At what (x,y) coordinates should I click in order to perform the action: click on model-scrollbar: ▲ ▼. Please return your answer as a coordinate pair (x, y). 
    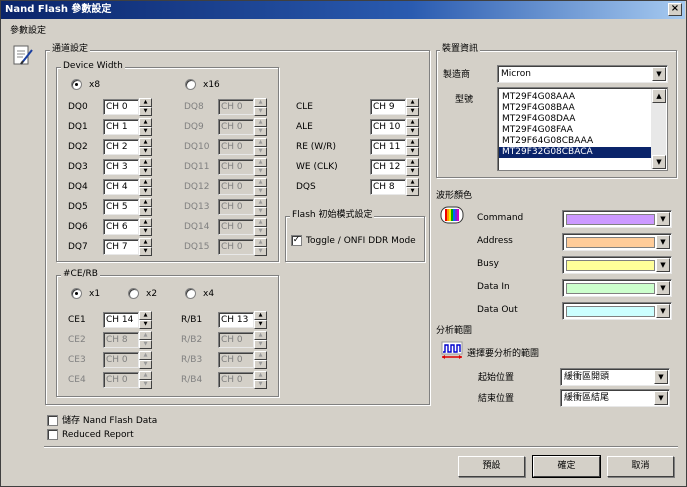
    Looking at the image, I should click on (658, 129).